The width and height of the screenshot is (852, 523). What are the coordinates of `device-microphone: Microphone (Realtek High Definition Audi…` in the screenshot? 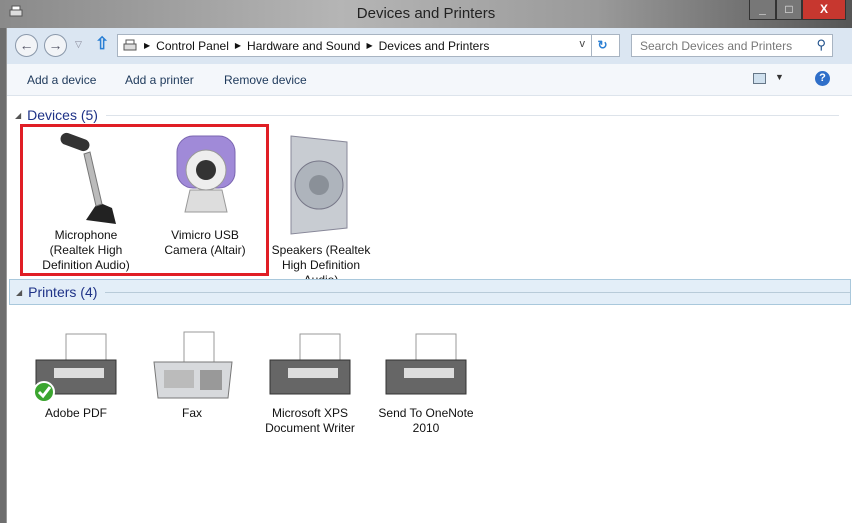 It's located at (86, 200).